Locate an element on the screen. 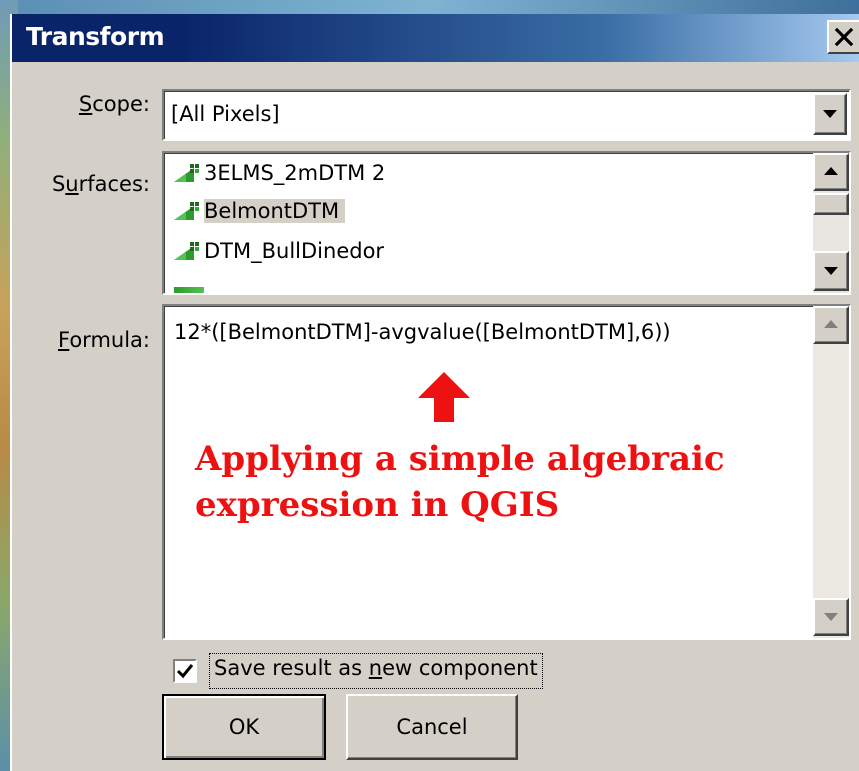 The image size is (859, 771). surfaces-scrollbar is located at coordinates (831, 223).